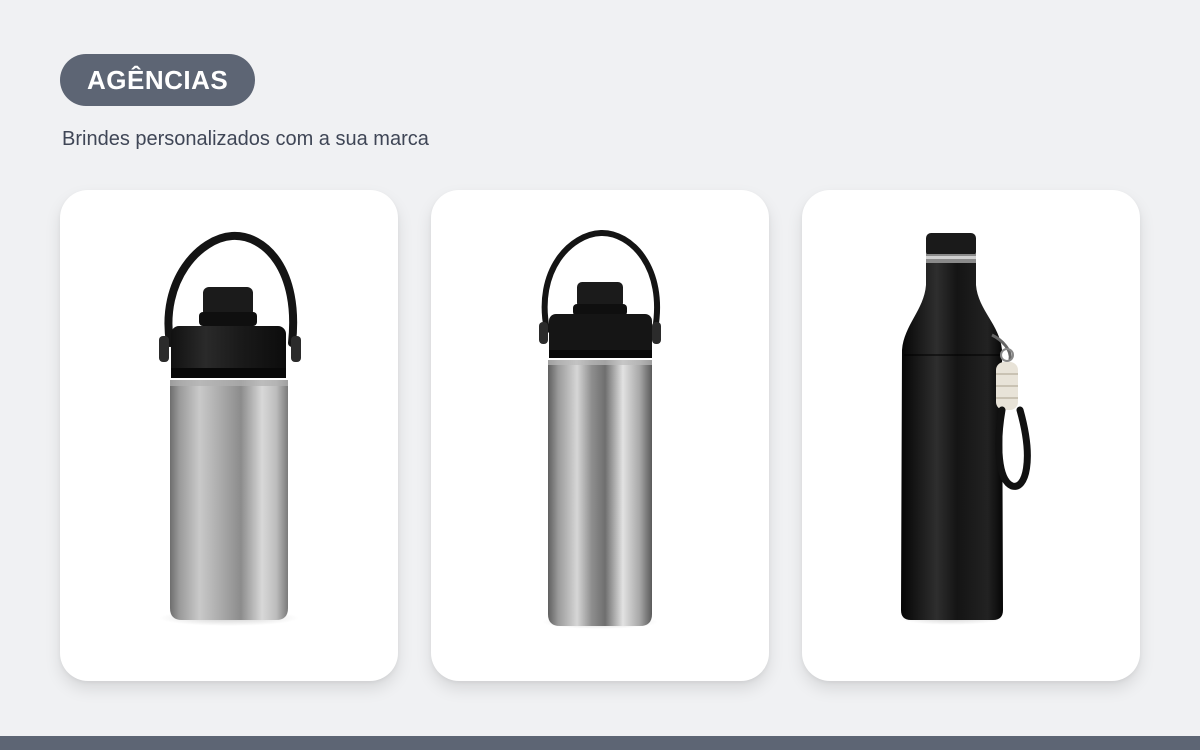  Describe the element at coordinates (600, 429) in the screenshot. I see `product-image-slim-steel-bottle` at that location.